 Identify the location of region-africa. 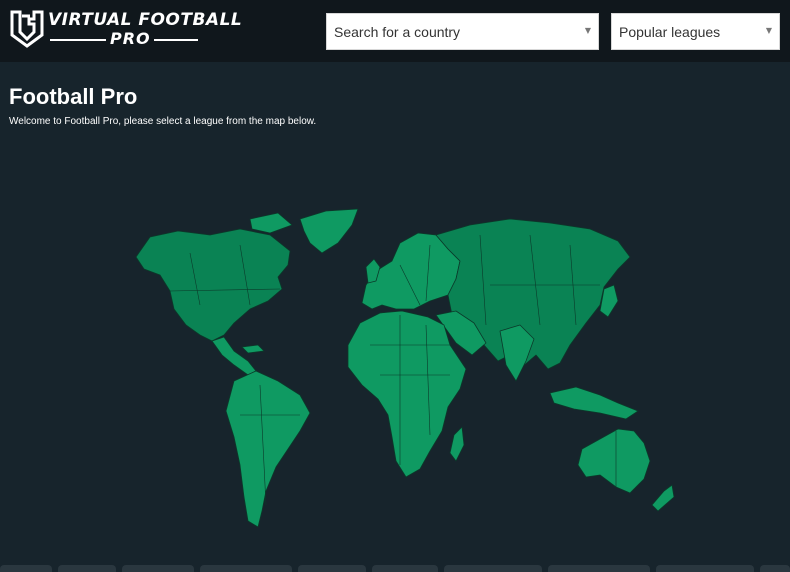
(407, 394).